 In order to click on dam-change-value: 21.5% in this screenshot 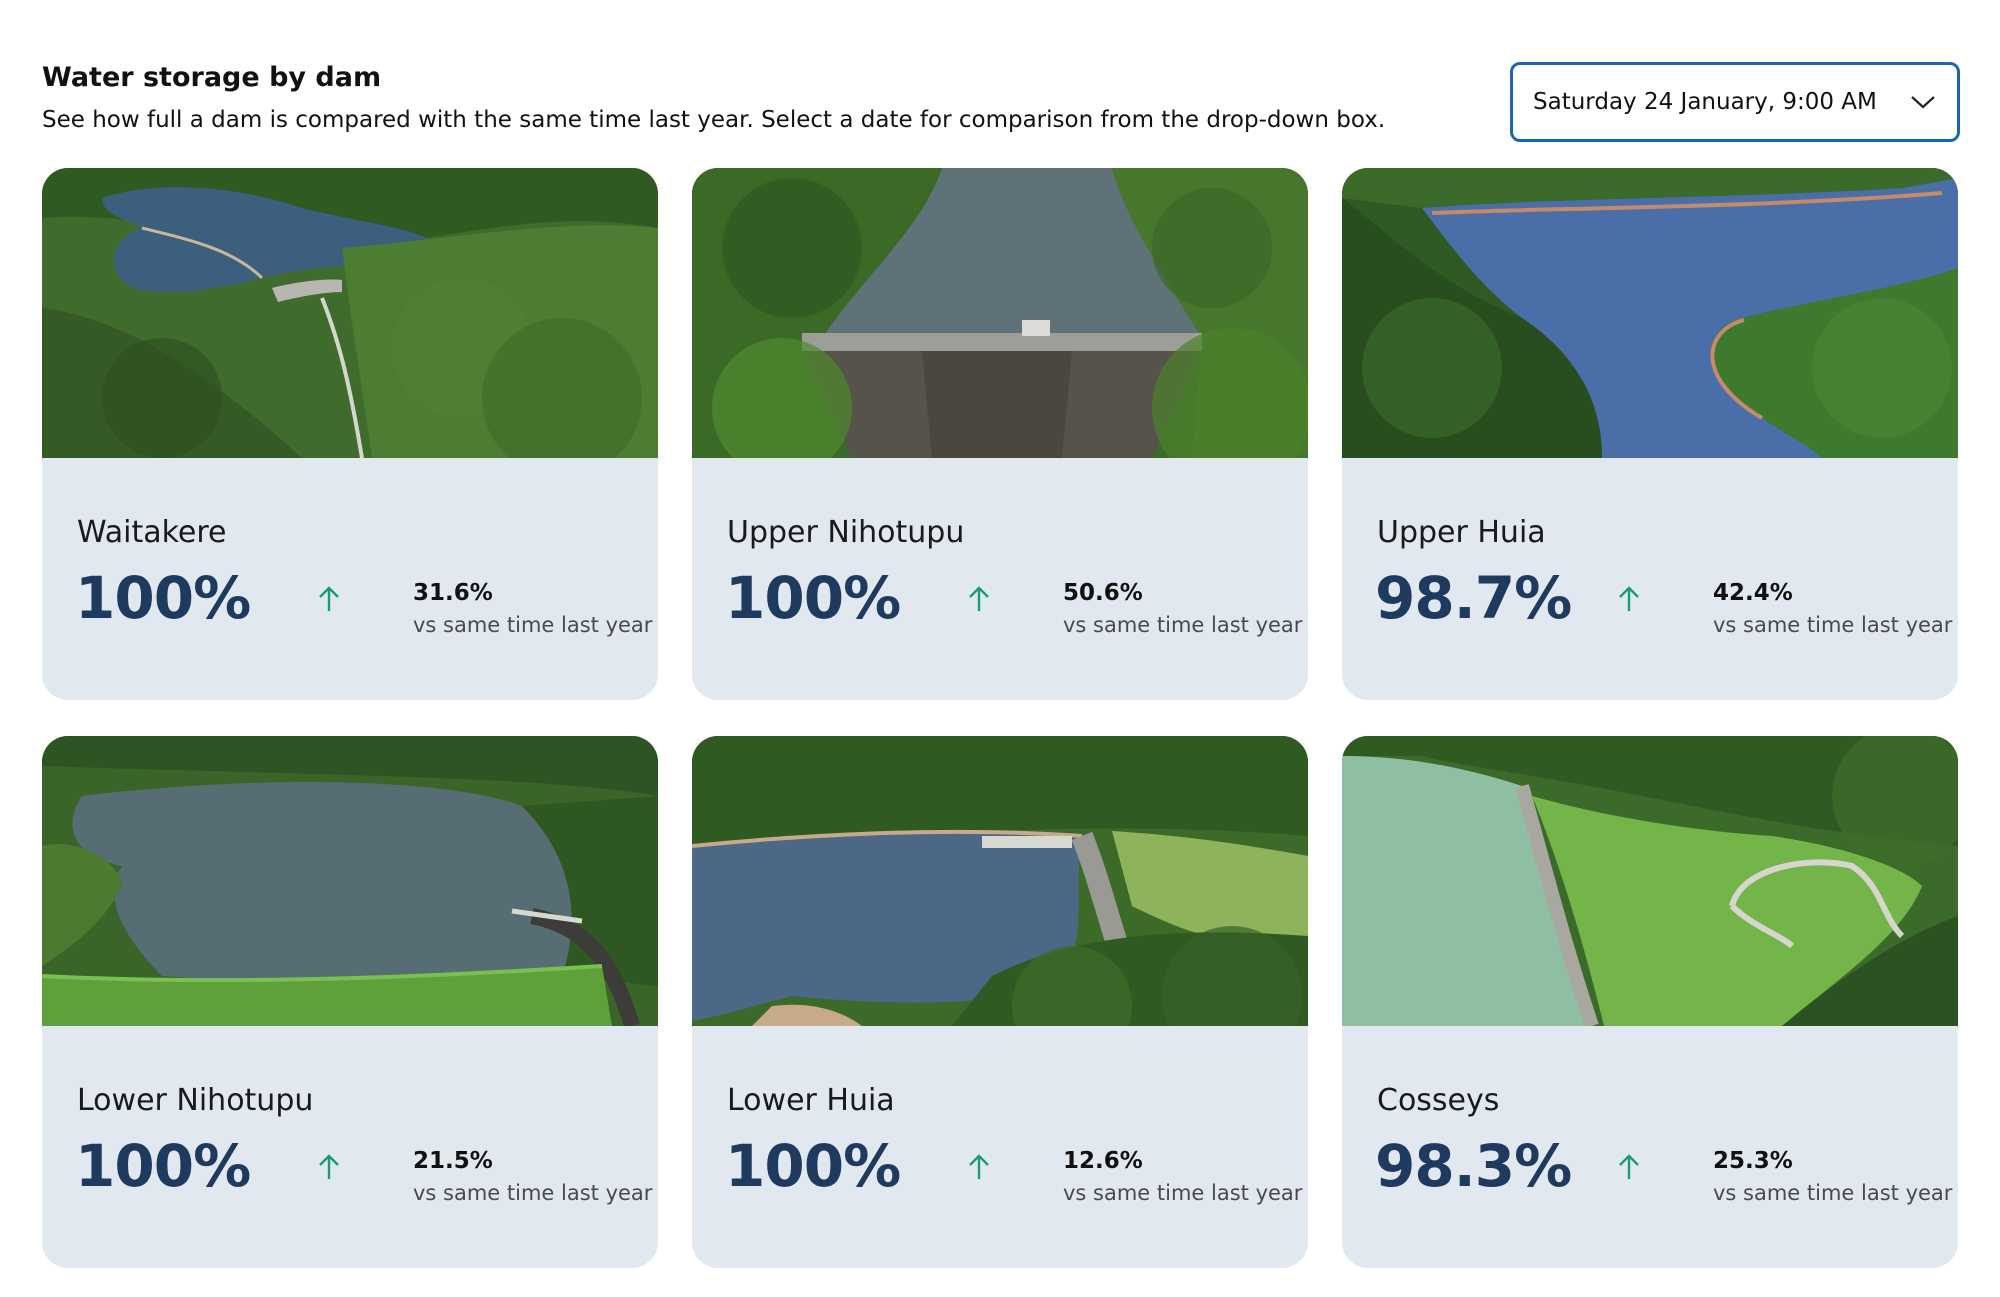, I will do `click(453, 1161)`.